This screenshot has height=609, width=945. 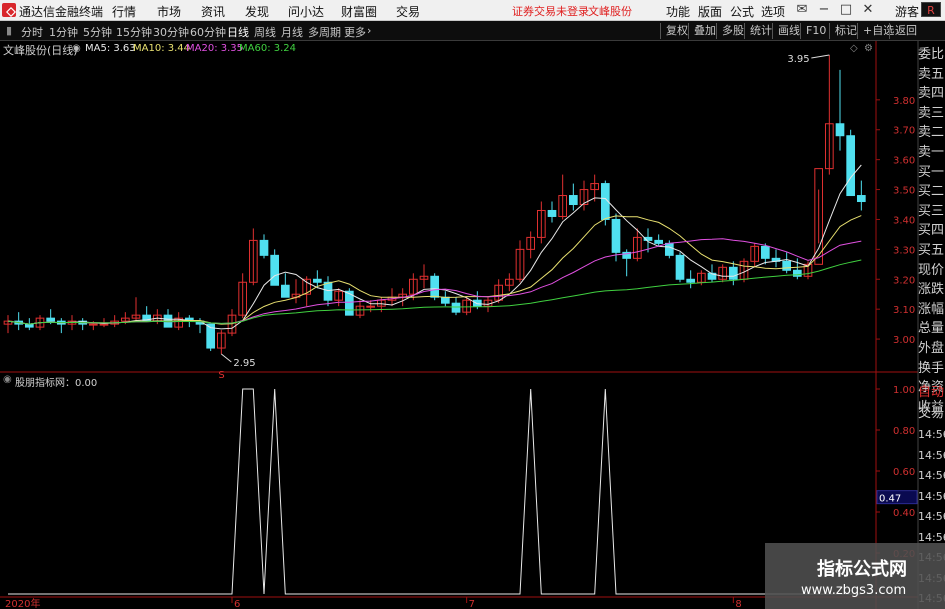 What do you see at coordinates (904, 340) in the screenshot?
I see `y-tick-label: 3.00` at bounding box center [904, 340].